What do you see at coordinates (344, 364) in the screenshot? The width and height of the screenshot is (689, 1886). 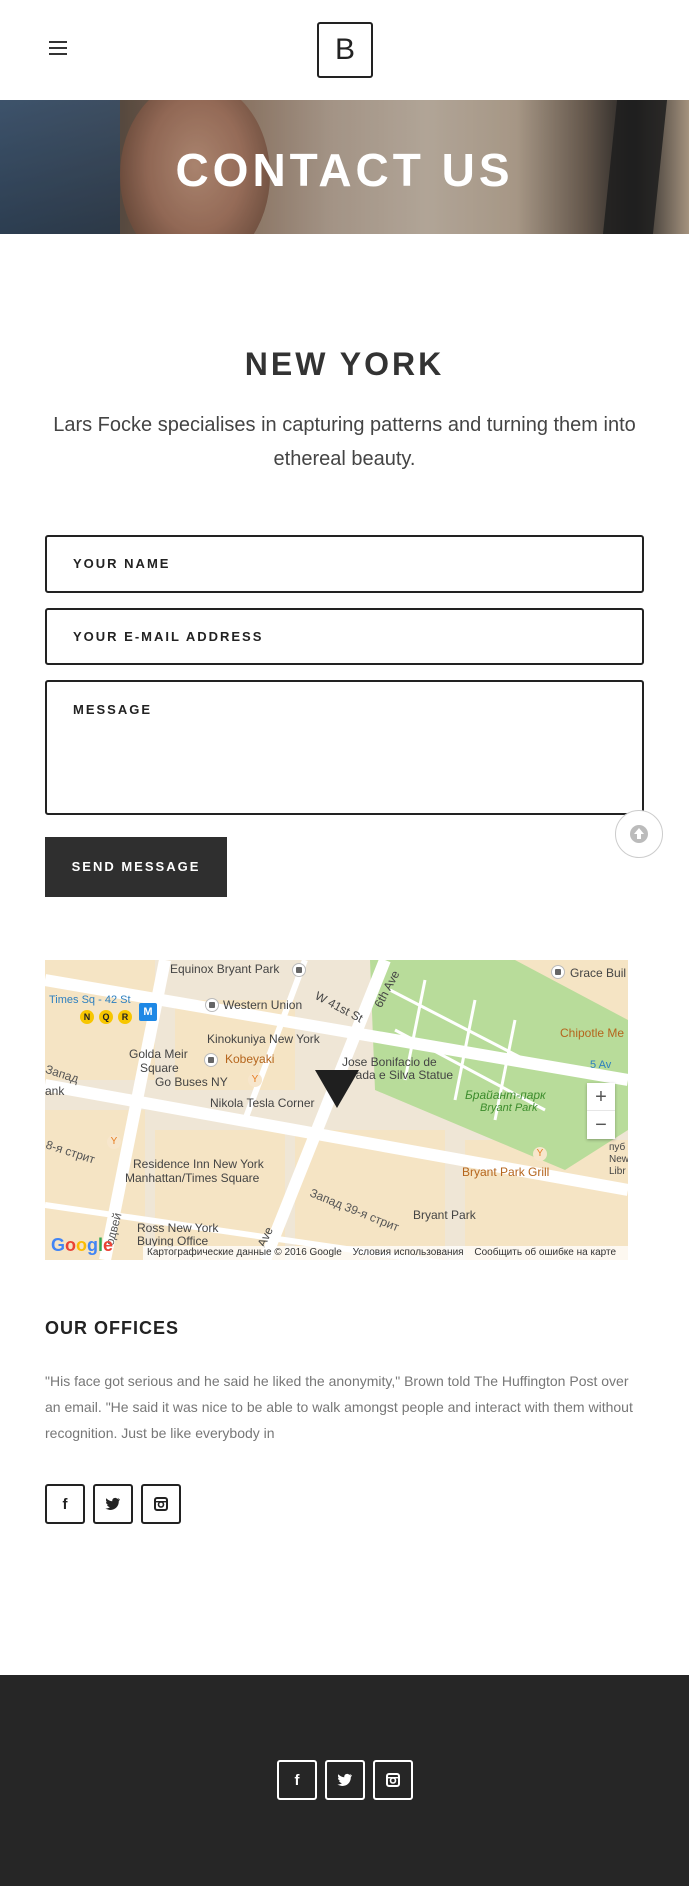 I see `city-title: NEW YORK` at bounding box center [344, 364].